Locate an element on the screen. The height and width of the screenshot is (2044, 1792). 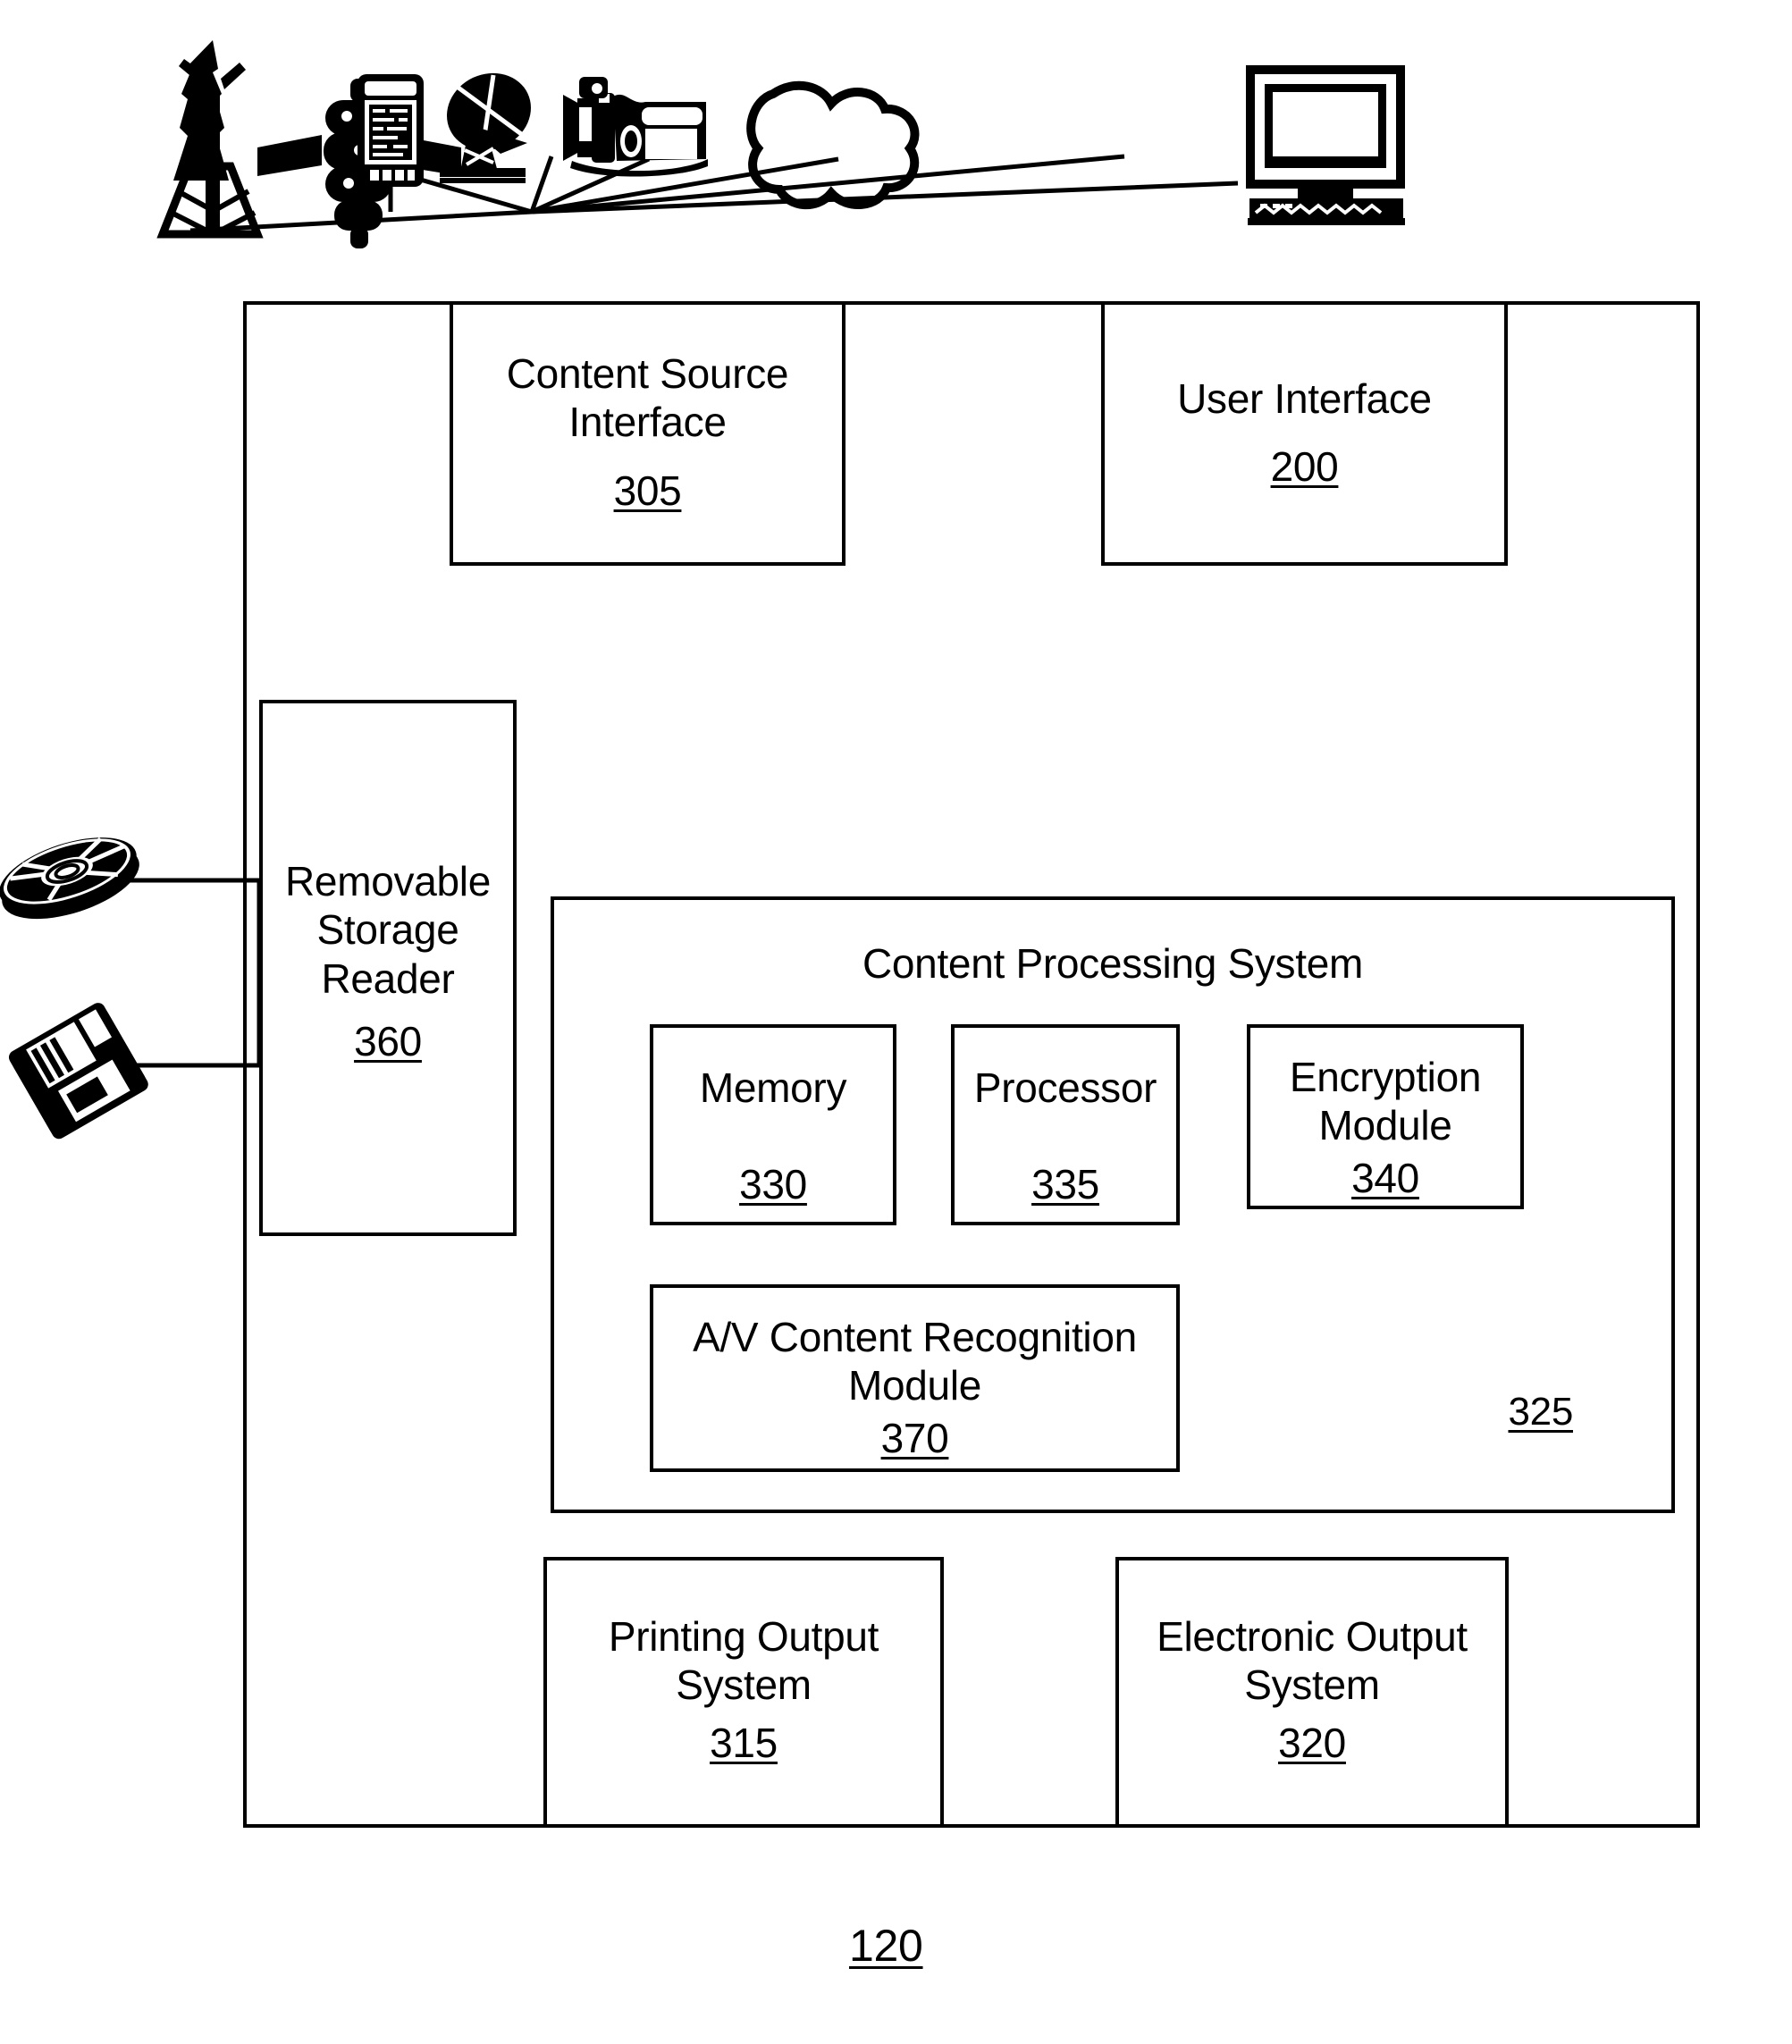
content-source-interface-title-line2: Interface is located at coordinates (647, 422).